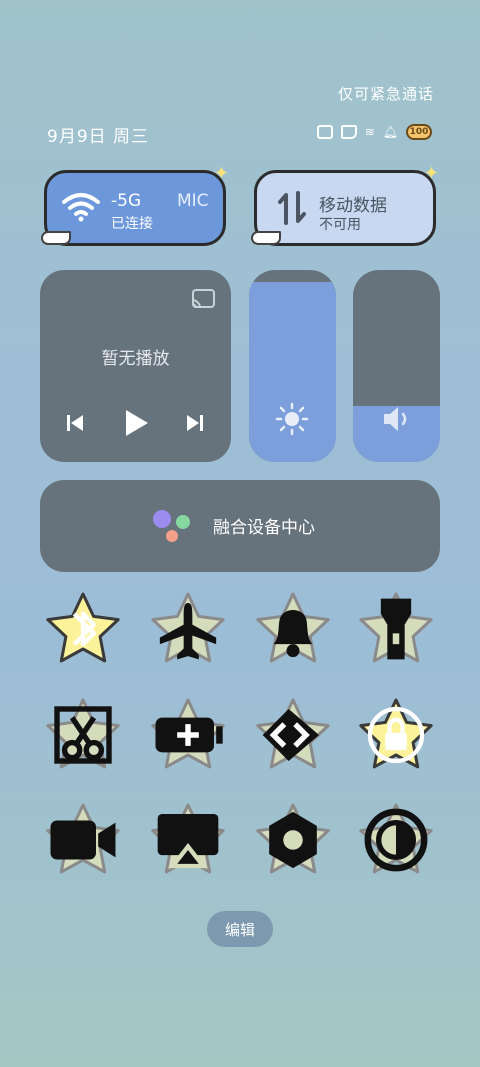  I want to click on toggle-screen-cast-button, so click(188, 840).